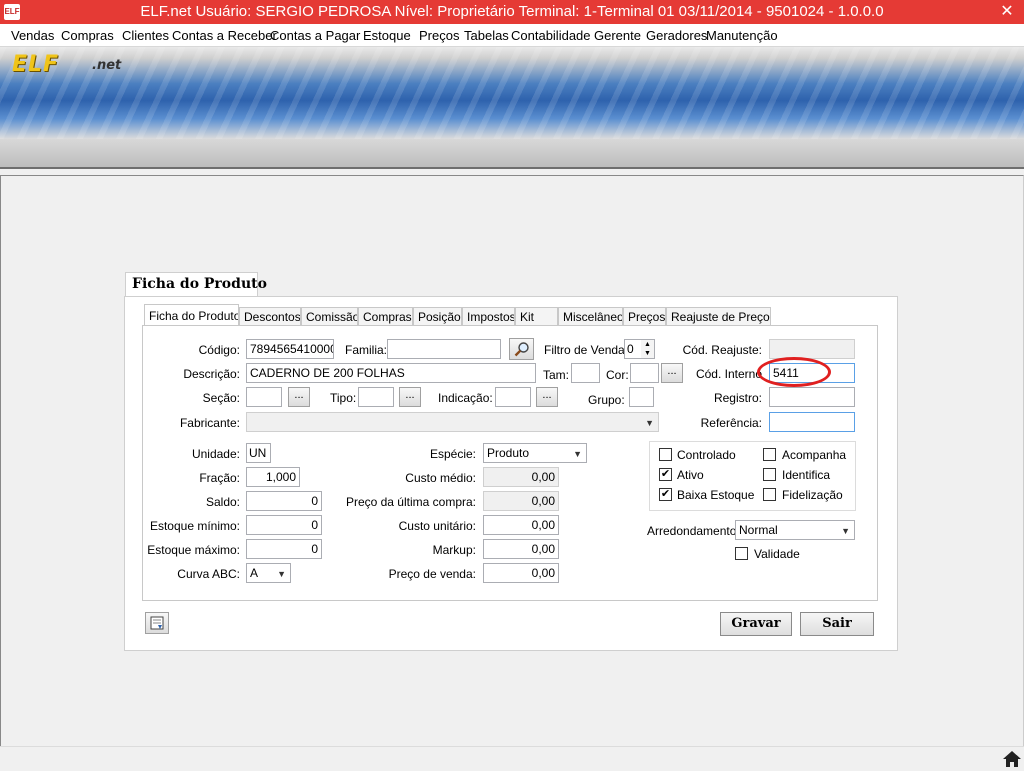 Image resolution: width=1024 pixels, height=771 pixels. I want to click on registro-label: Registro:, so click(737, 398).